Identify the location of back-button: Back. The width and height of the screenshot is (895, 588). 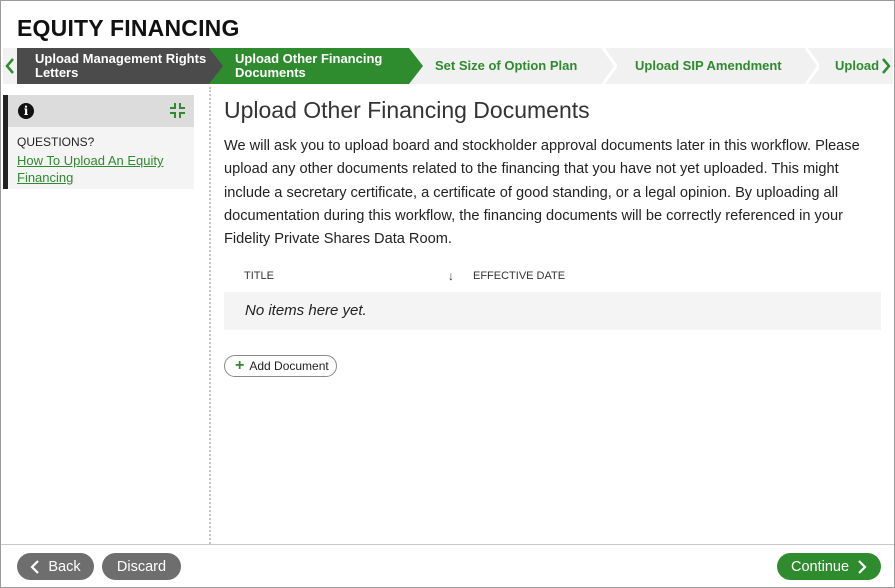
(55, 566).